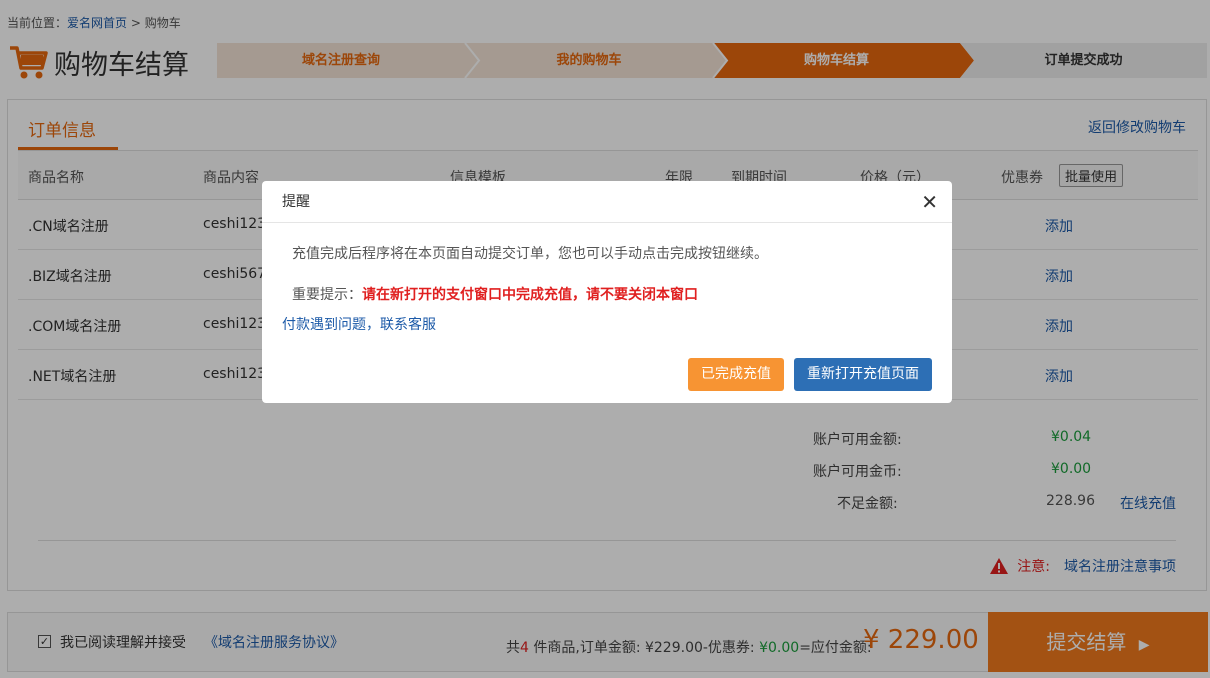  I want to click on recharge-done-button: 已完成充值, so click(736, 374).